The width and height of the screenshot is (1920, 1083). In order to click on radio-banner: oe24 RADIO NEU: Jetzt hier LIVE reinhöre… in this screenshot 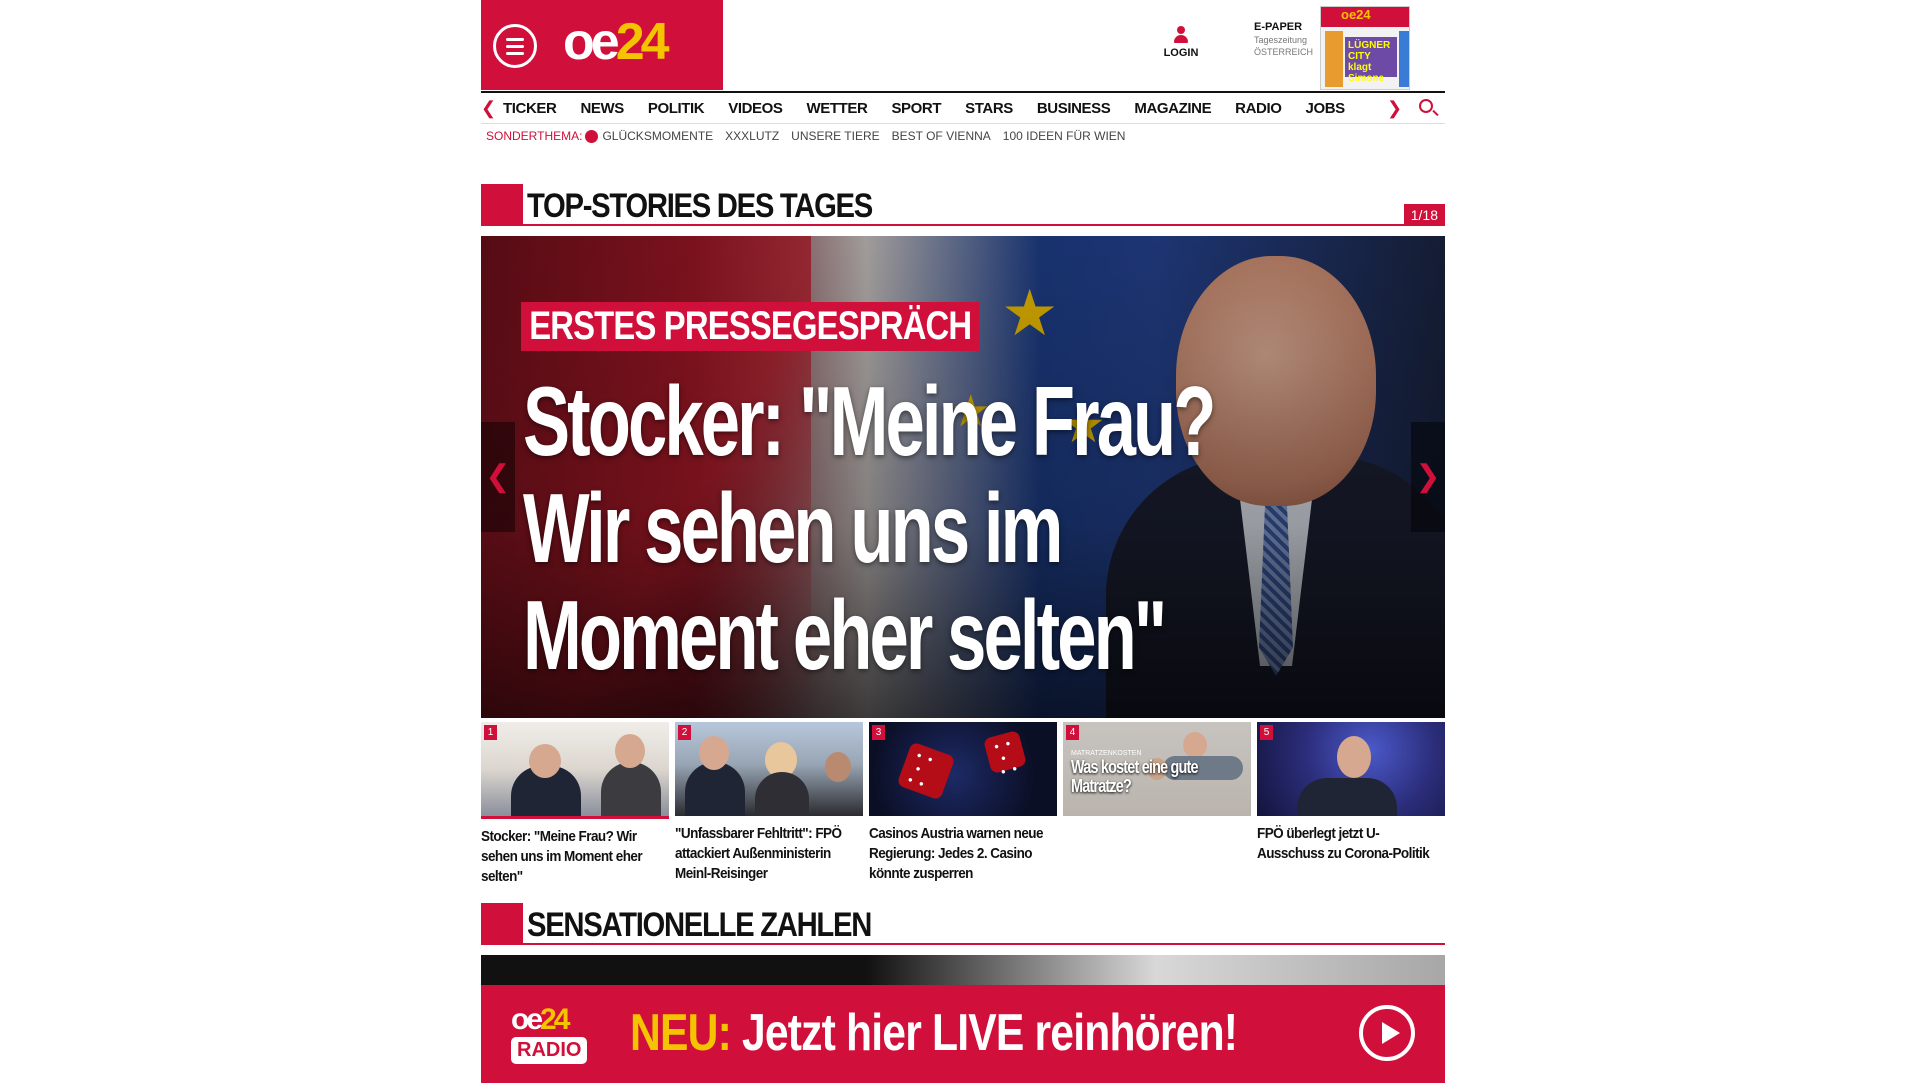, I will do `click(963, 1034)`.